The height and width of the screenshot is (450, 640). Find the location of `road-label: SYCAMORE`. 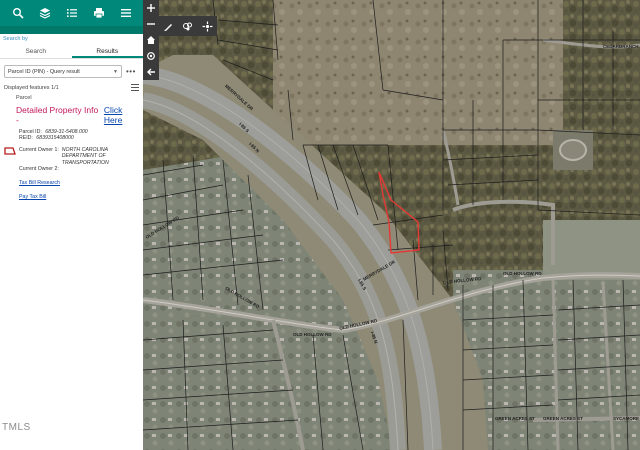

road-label: SYCAMORE is located at coordinates (626, 418).